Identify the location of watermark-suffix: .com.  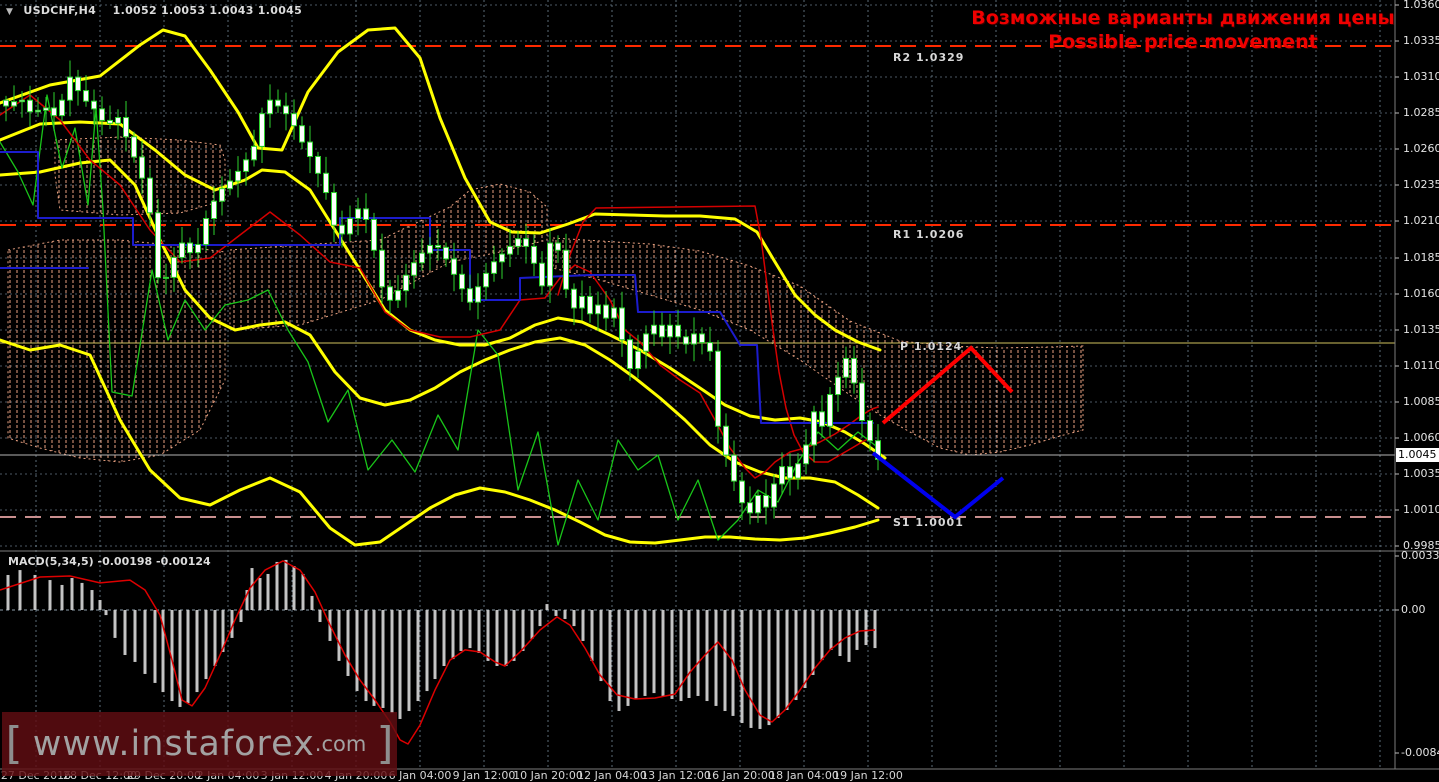
(340, 744).